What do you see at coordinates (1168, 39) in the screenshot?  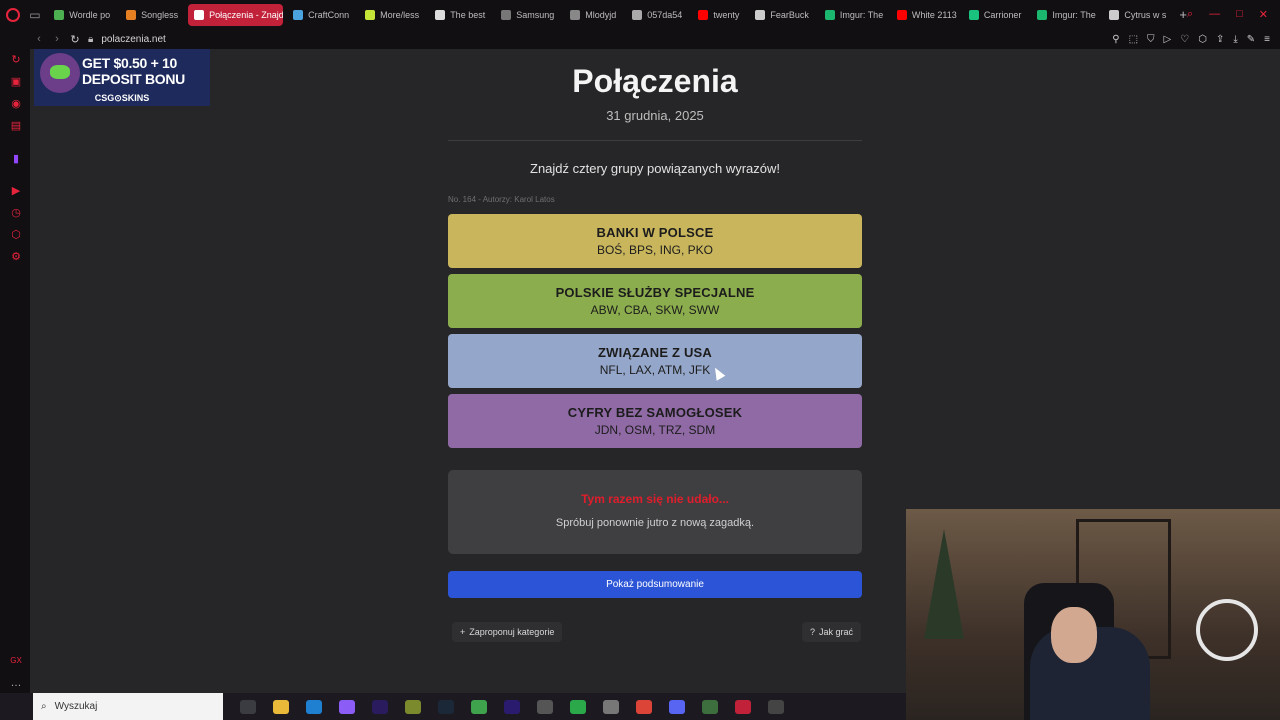 I see `play-icon: ▷` at bounding box center [1168, 39].